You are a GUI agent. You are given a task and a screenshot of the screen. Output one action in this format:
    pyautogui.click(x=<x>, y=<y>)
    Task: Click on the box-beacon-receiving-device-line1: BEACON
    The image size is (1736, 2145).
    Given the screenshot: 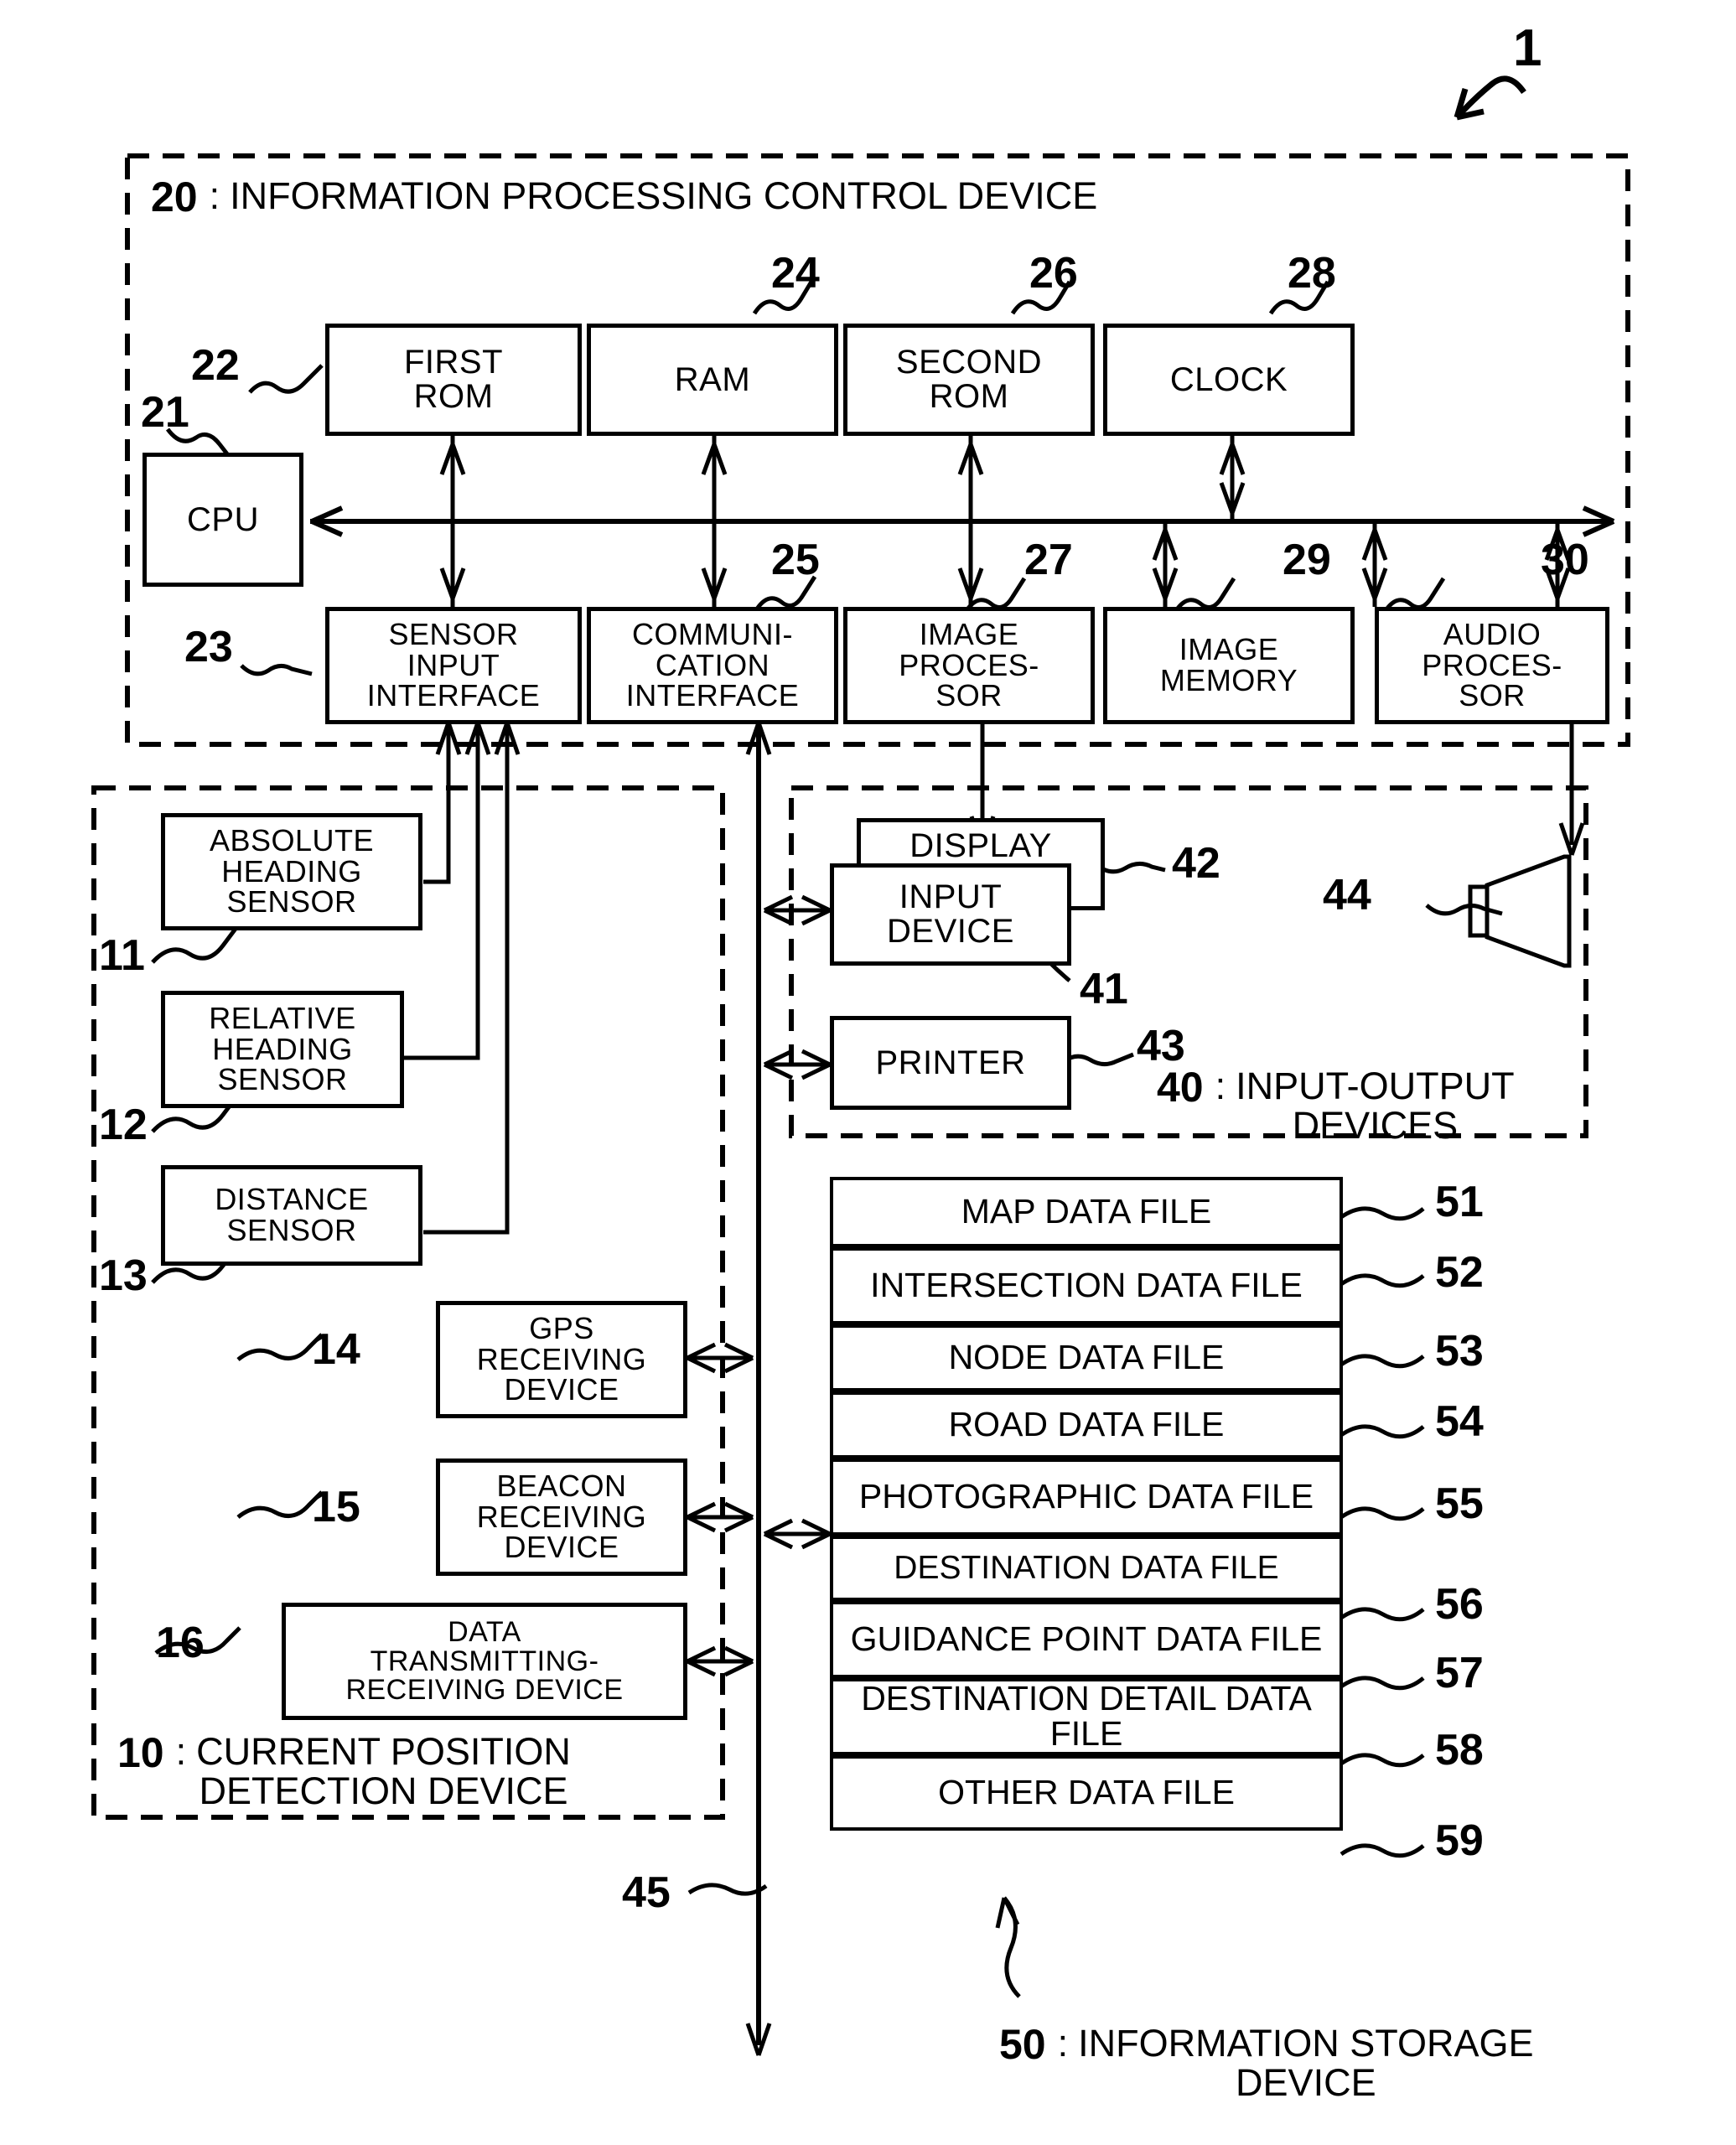 What is the action you would take?
    pyautogui.click(x=561, y=1485)
    